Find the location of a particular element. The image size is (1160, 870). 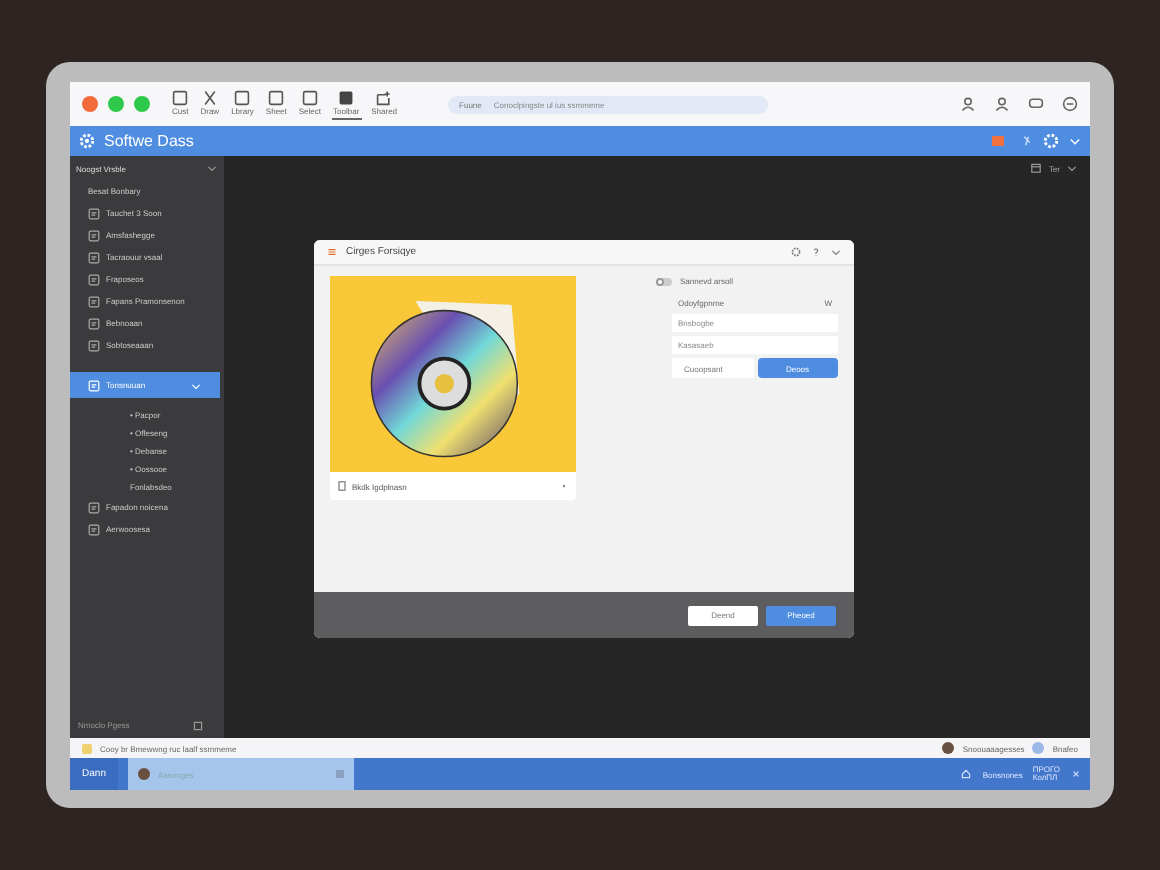

scissors-icon is located at coordinates (209, 97).